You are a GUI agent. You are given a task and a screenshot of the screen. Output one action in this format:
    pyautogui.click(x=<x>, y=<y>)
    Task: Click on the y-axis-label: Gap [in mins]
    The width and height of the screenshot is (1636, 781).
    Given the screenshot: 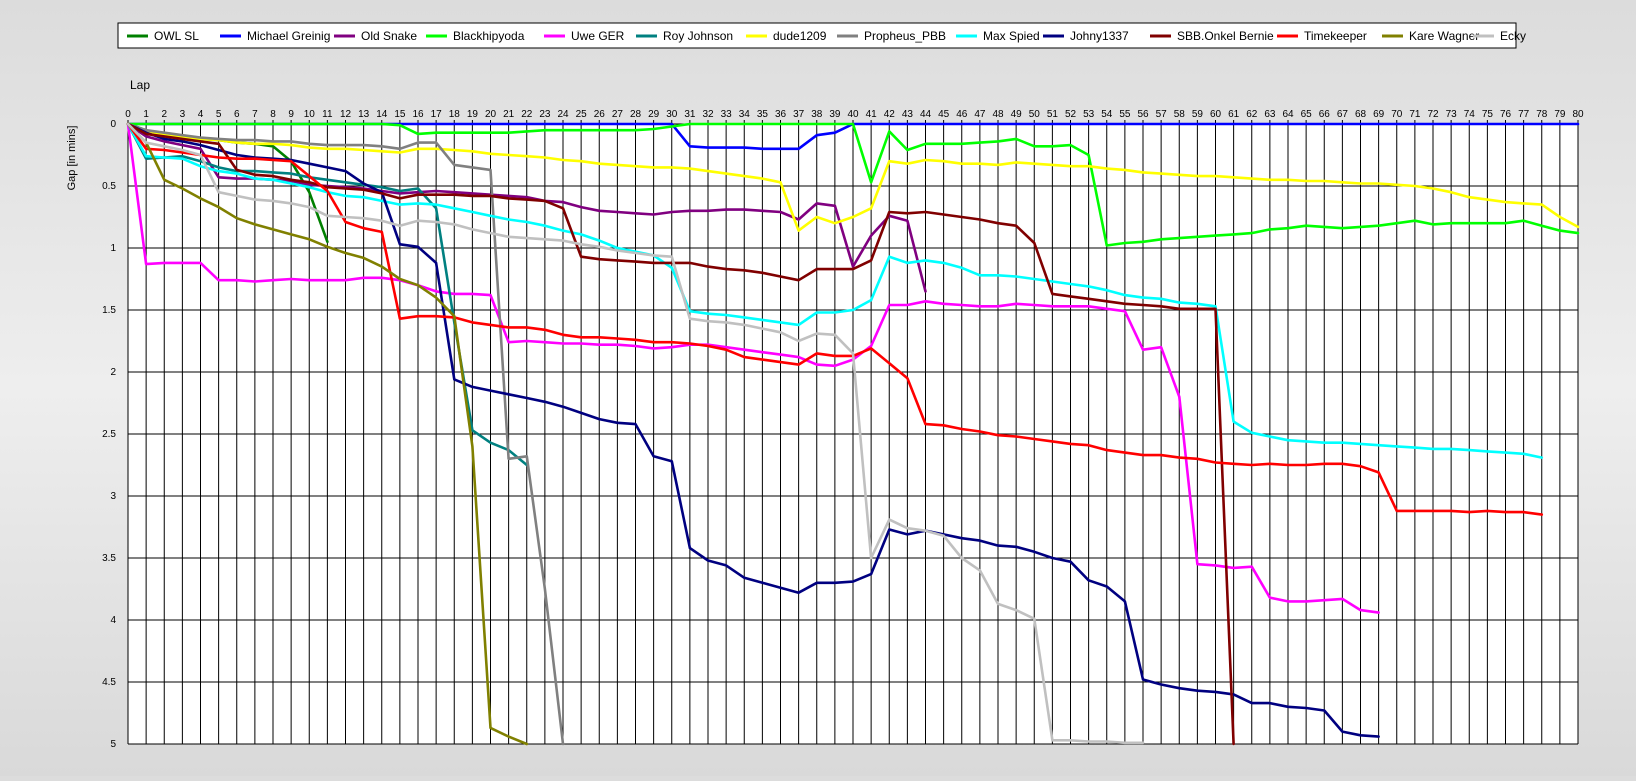 What is the action you would take?
    pyautogui.click(x=72, y=158)
    